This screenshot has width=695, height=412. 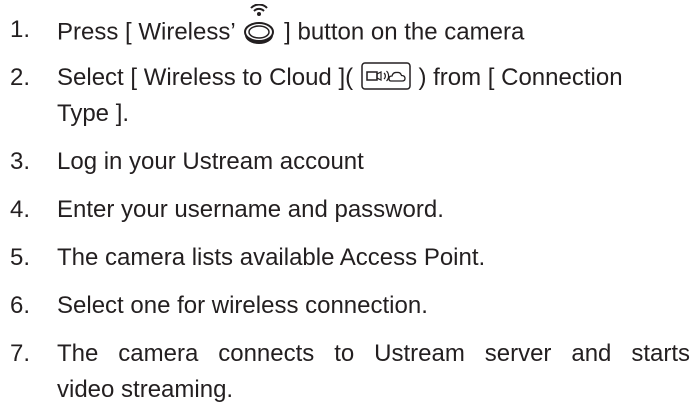 What do you see at coordinates (146, 32) in the screenshot?
I see `step-text-before-icon: Press [ Wireless’` at bounding box center [146, 32].